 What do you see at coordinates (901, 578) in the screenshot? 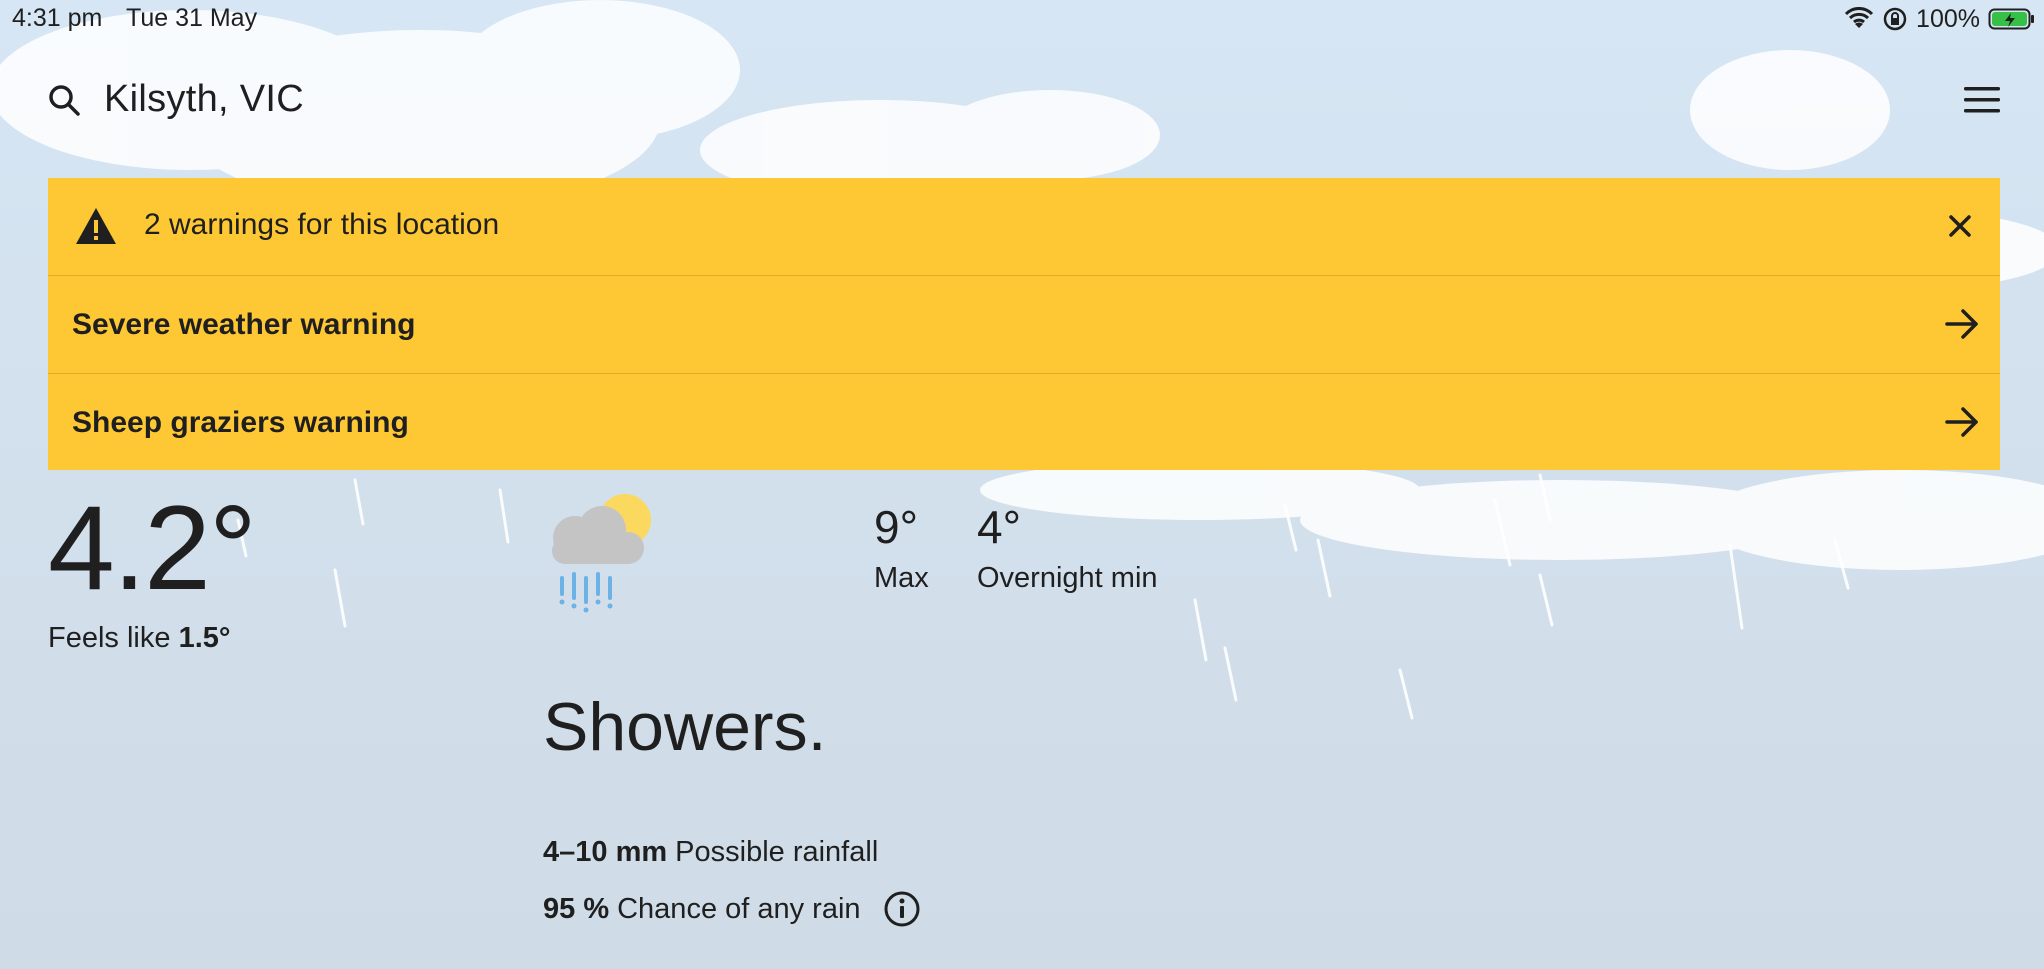
I see `max-label: Max` at bounding box center [901, 578].